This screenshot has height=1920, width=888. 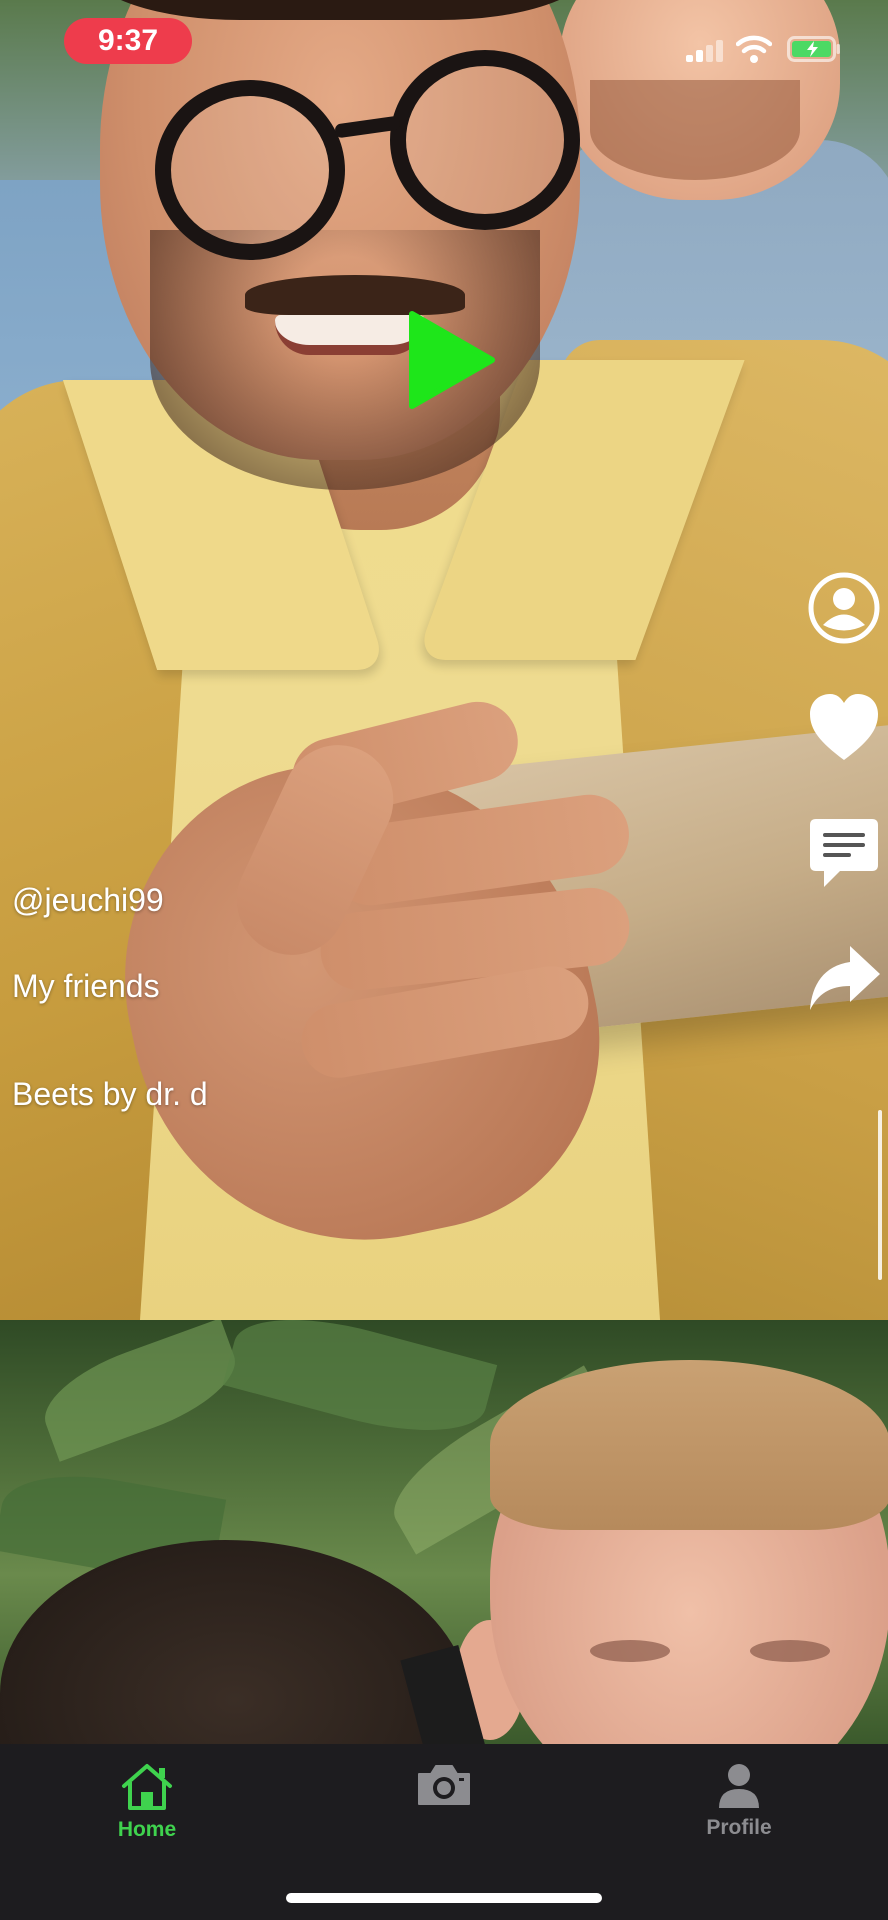 I want to click on status-time: 9:37, so click(x=128, y=41).